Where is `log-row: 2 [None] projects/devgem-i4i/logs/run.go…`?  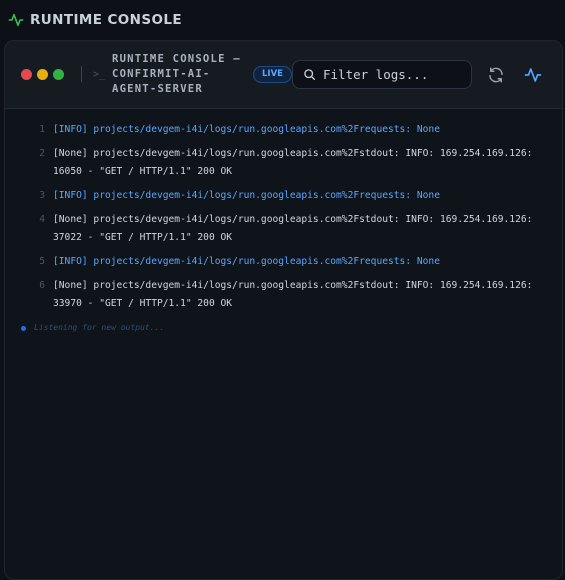 log-row: 2 [None] projects/devgem-i4i/logs/run.go… is located at coordinates (283, 163).